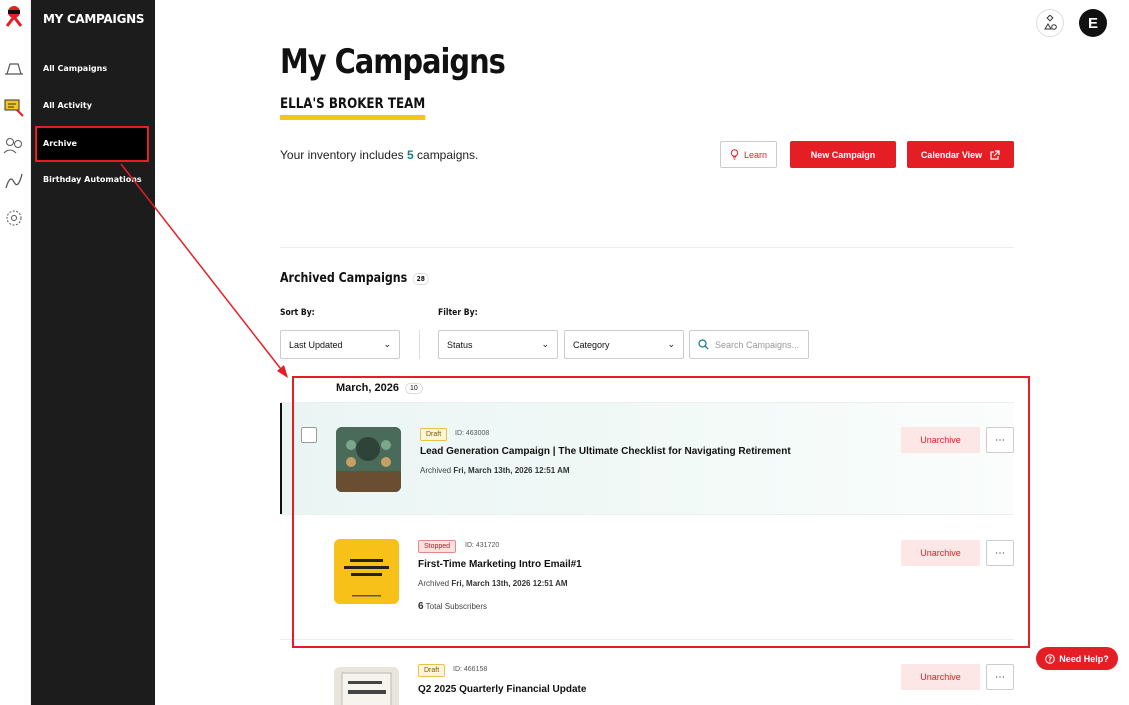  Describe the element at coordinates (1093, 23) in the screenshot. I see `avatar: E` at that location.